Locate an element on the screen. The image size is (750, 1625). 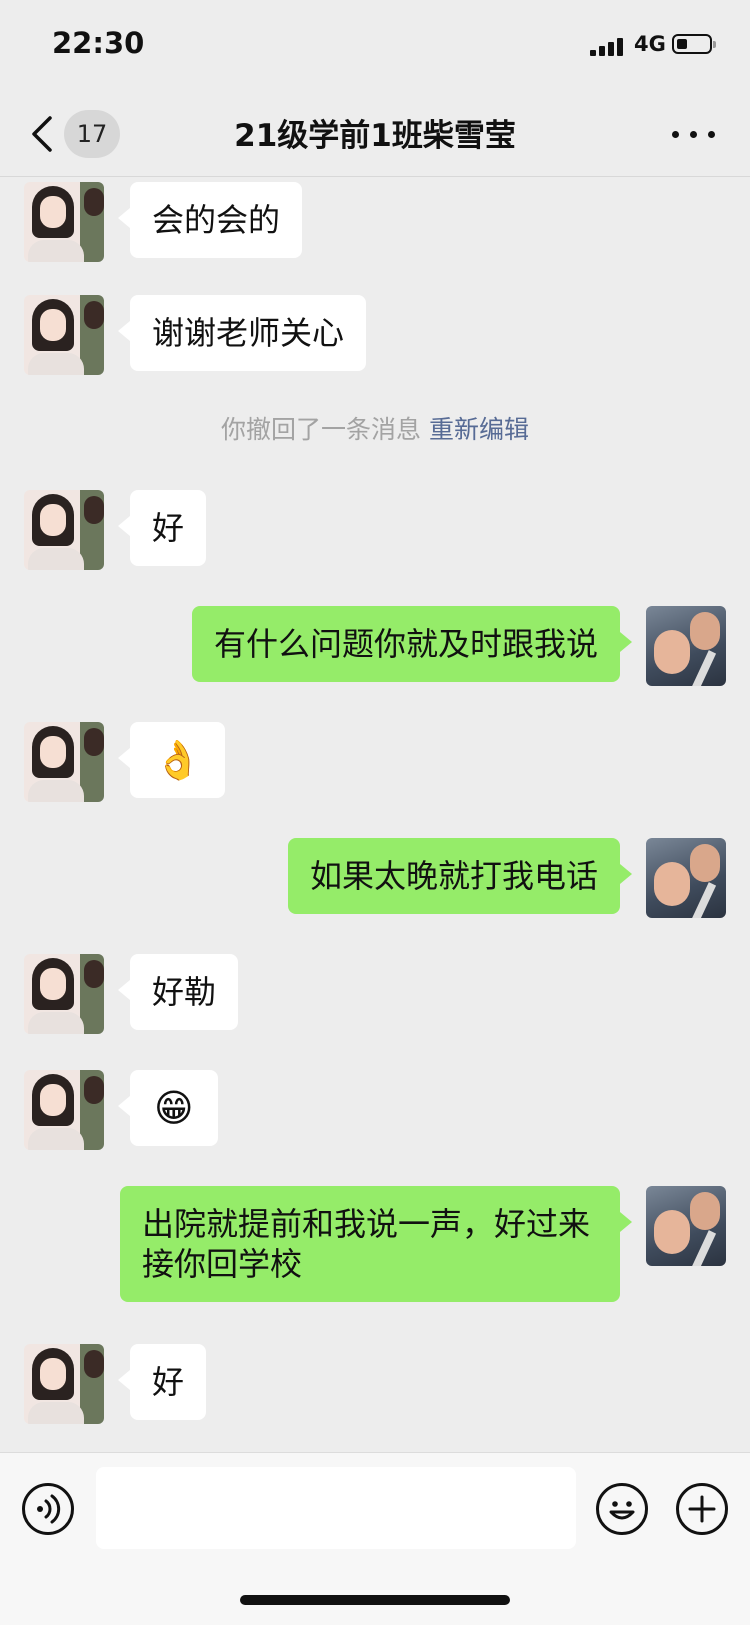
chat-title: 21级学前1班柴雪莹 is located at coordinates (375, 136).